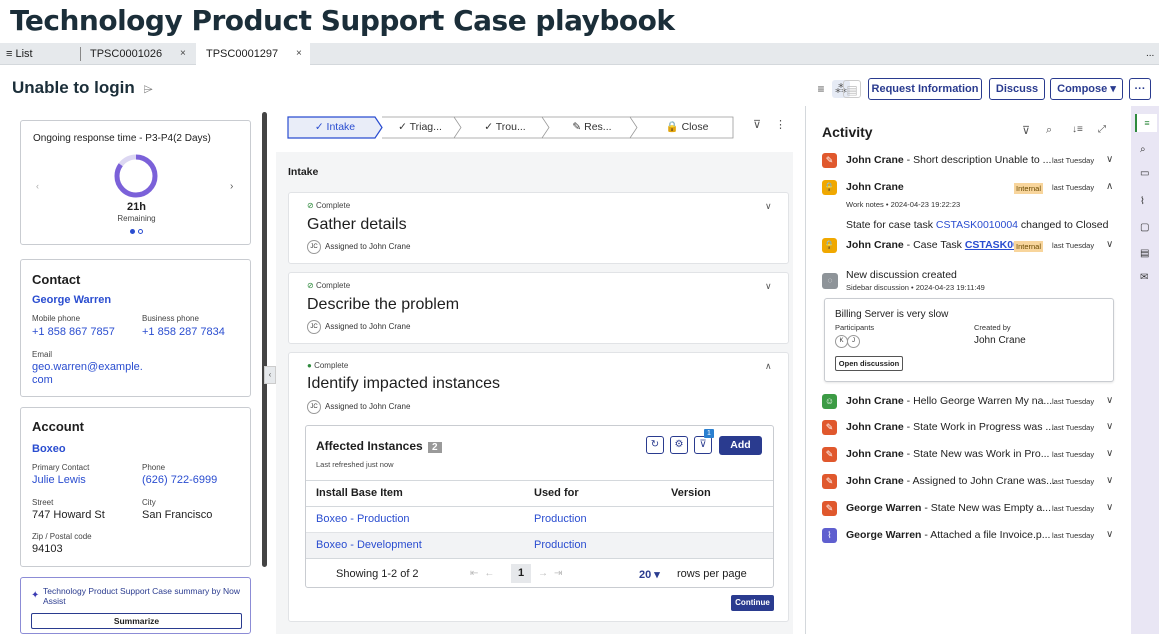 Image resolution: width=1159 pixels, height=634 pixels. What do you see at coordinates (757, 124) in the screenshot?
I see `stepper-filter-icon: ⊽` at bounding box center [757, 124].